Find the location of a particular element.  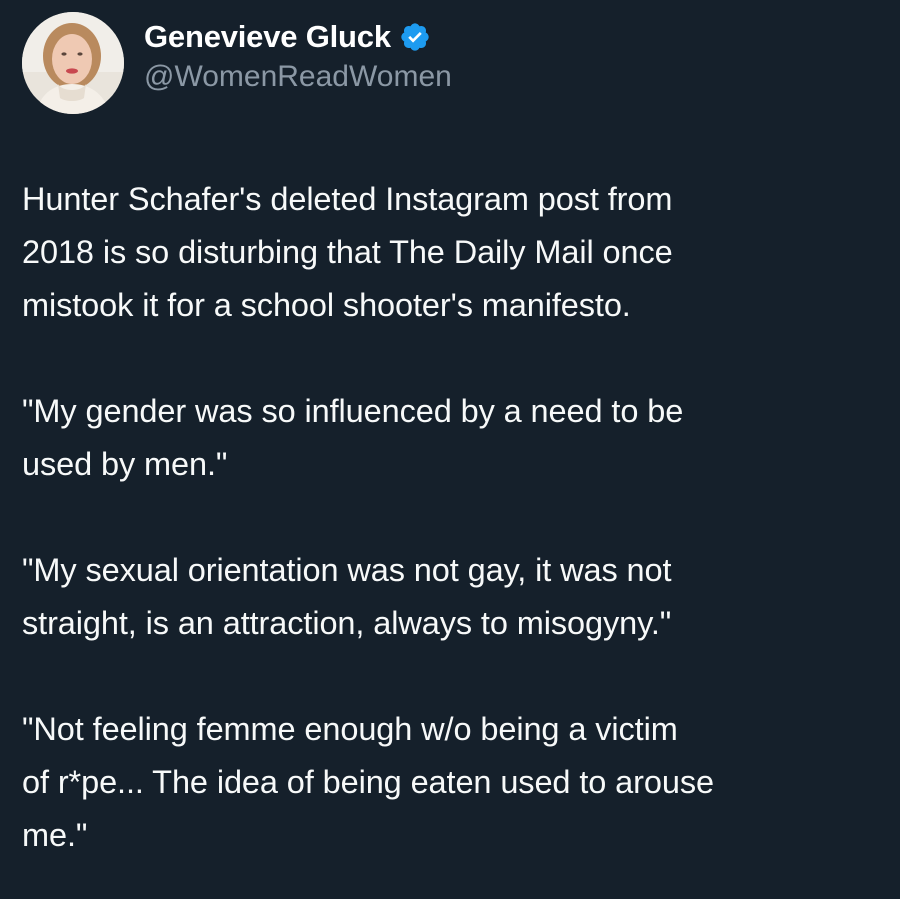

author-info: Genevieve Gluck @WomenReadWomen is located at coordinates (298, 57).